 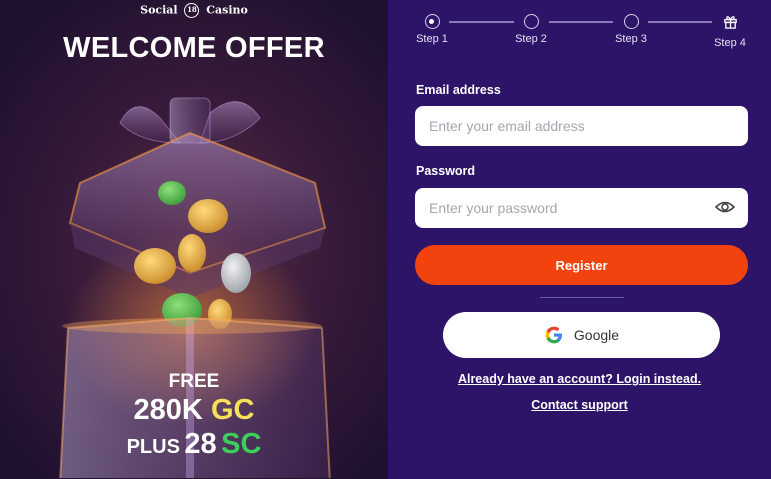 I want to click on step-progress: Step 1 Step 2 Step 3 Step 4, so click(x=579, y=36).